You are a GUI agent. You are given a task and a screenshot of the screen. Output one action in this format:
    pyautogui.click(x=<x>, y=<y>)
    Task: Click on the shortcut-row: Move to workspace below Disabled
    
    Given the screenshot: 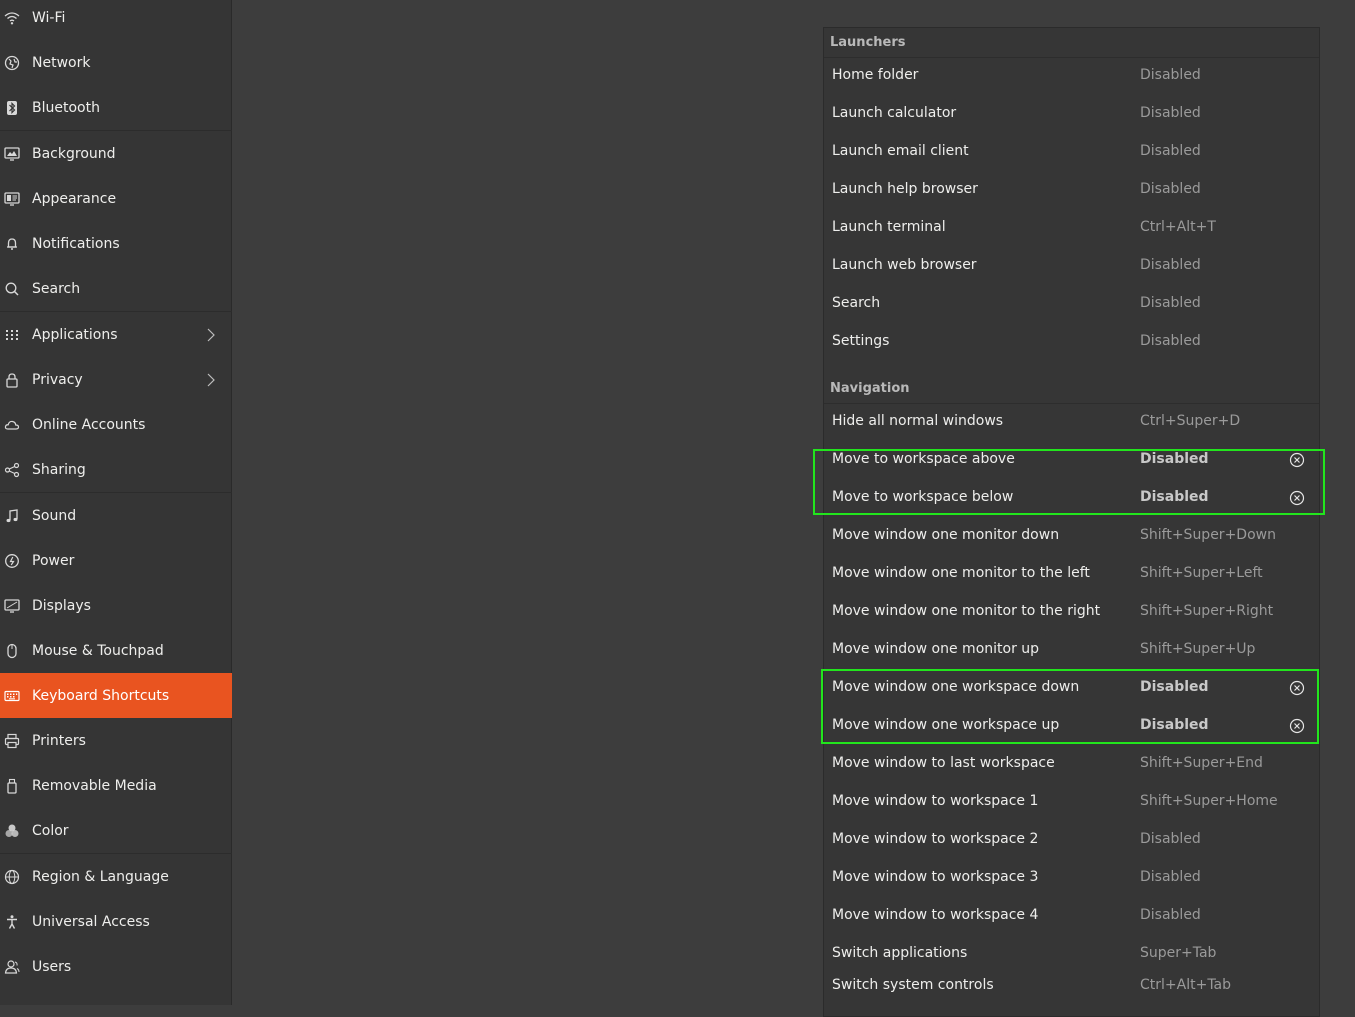 What is the action you would take?
    pyautogui.click(x=1071, y=498)
    